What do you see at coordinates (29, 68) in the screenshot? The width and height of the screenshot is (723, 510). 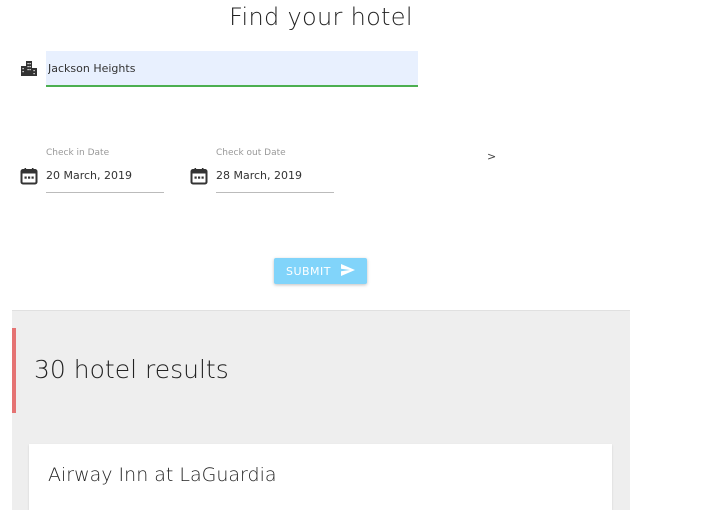 I see `city-icon` at bounding box center [29, 68].